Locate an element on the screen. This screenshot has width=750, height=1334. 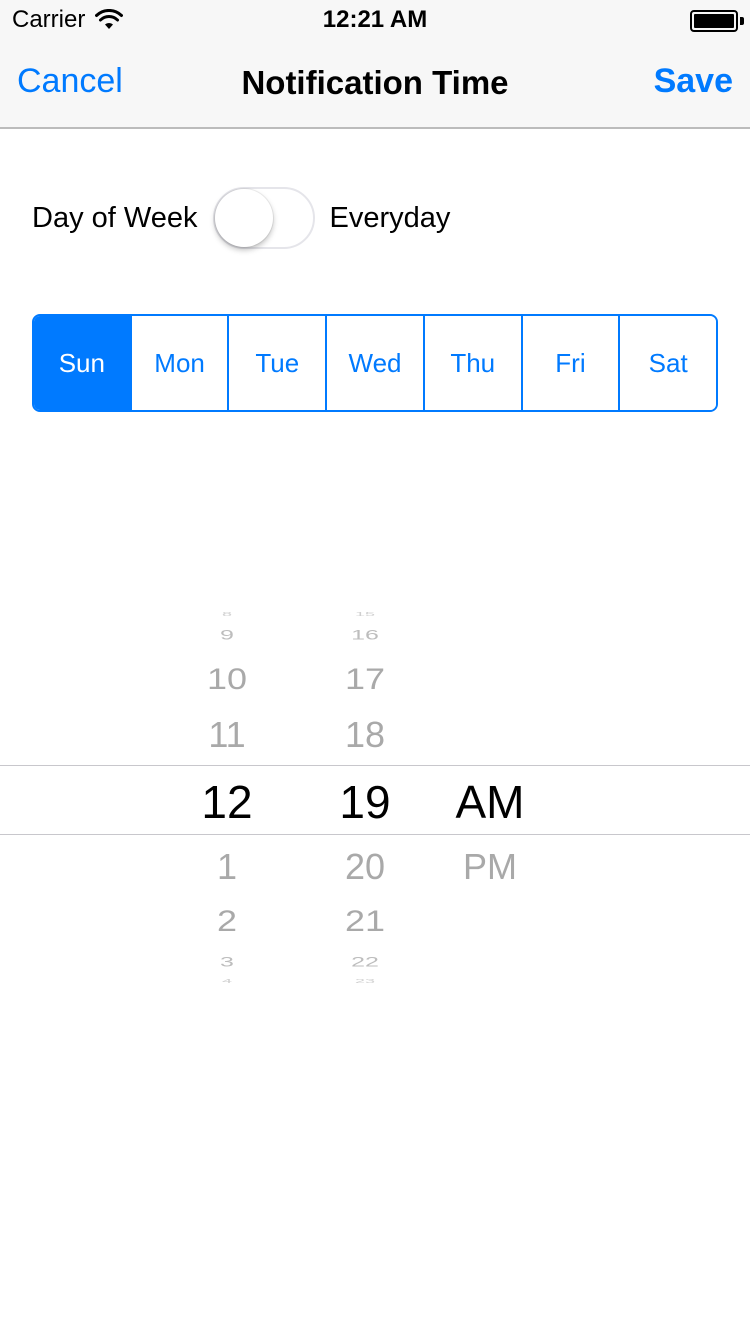
status-bar: Carrier 12:21 AM is located at coordinates (375, 20).